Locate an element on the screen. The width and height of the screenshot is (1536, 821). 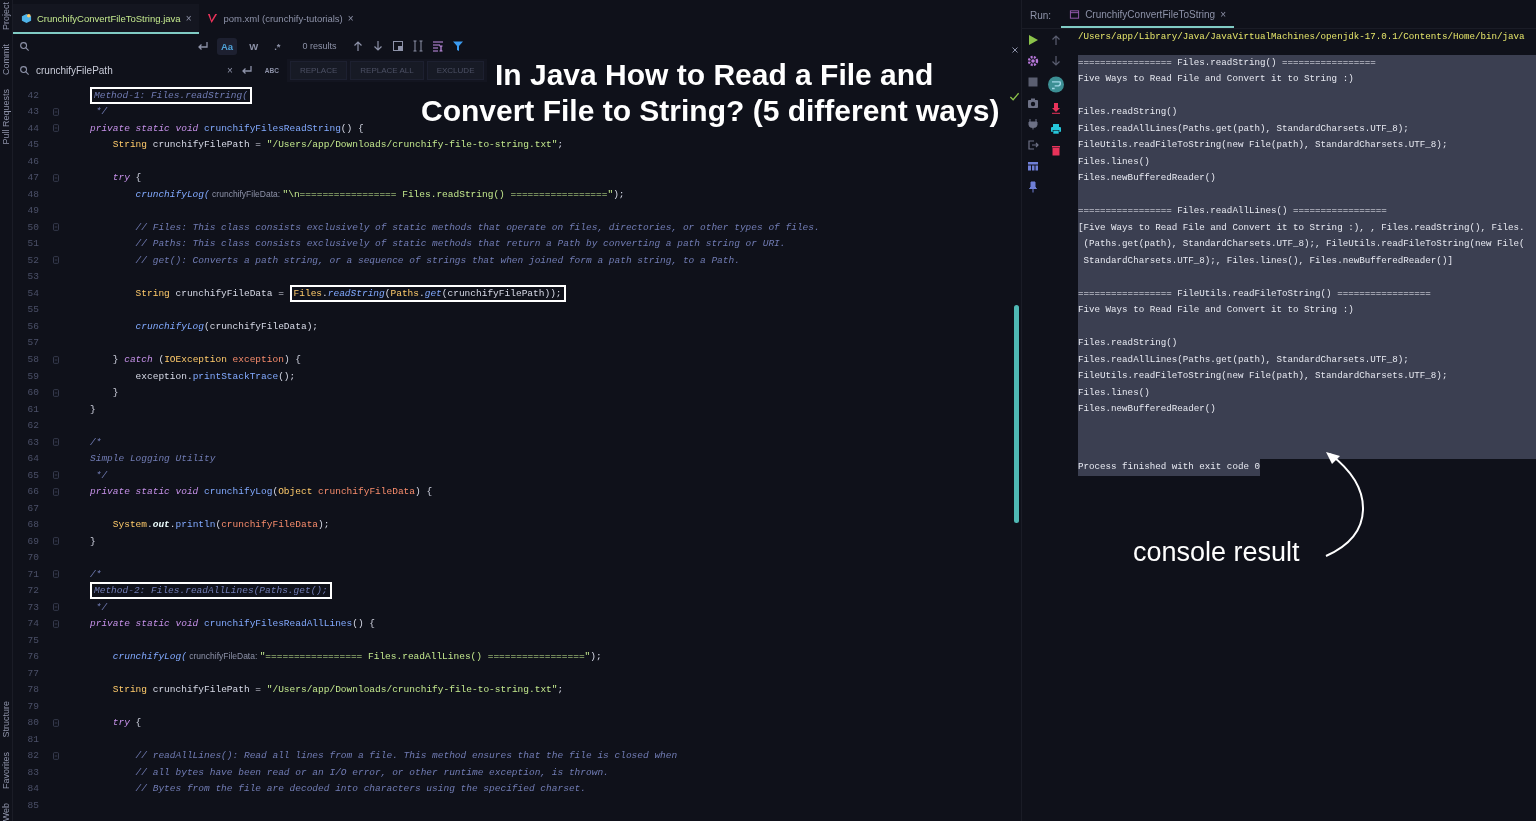
layout-icon is located at coordinates (1033, 165).